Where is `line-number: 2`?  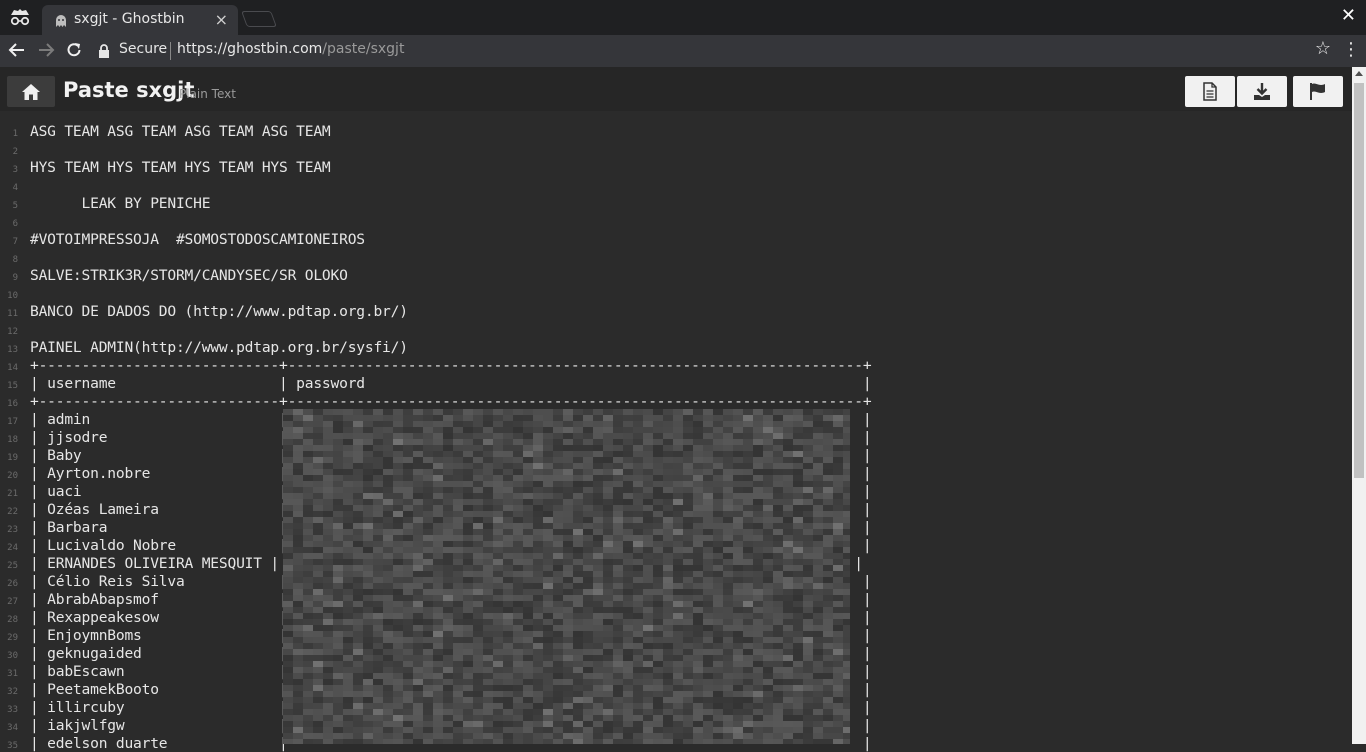
line-number: 2 is located at coordinates (15, 152).